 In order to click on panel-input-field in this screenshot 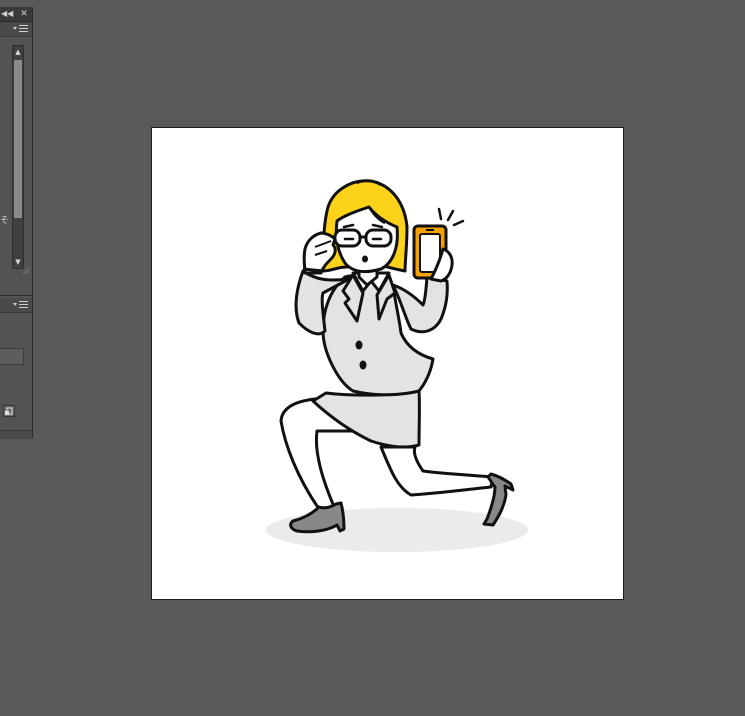, I will do `click(12, 356)`.